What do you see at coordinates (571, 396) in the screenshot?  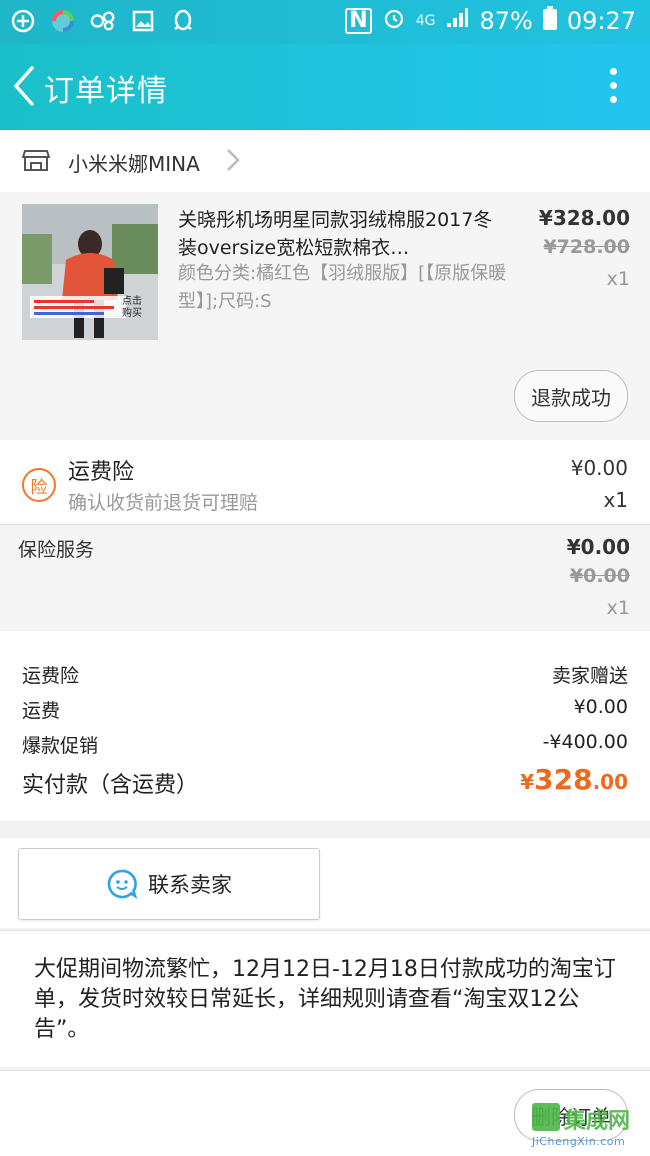 I see `refund-status-button: 退款成功` at bounding box center [571, 396].